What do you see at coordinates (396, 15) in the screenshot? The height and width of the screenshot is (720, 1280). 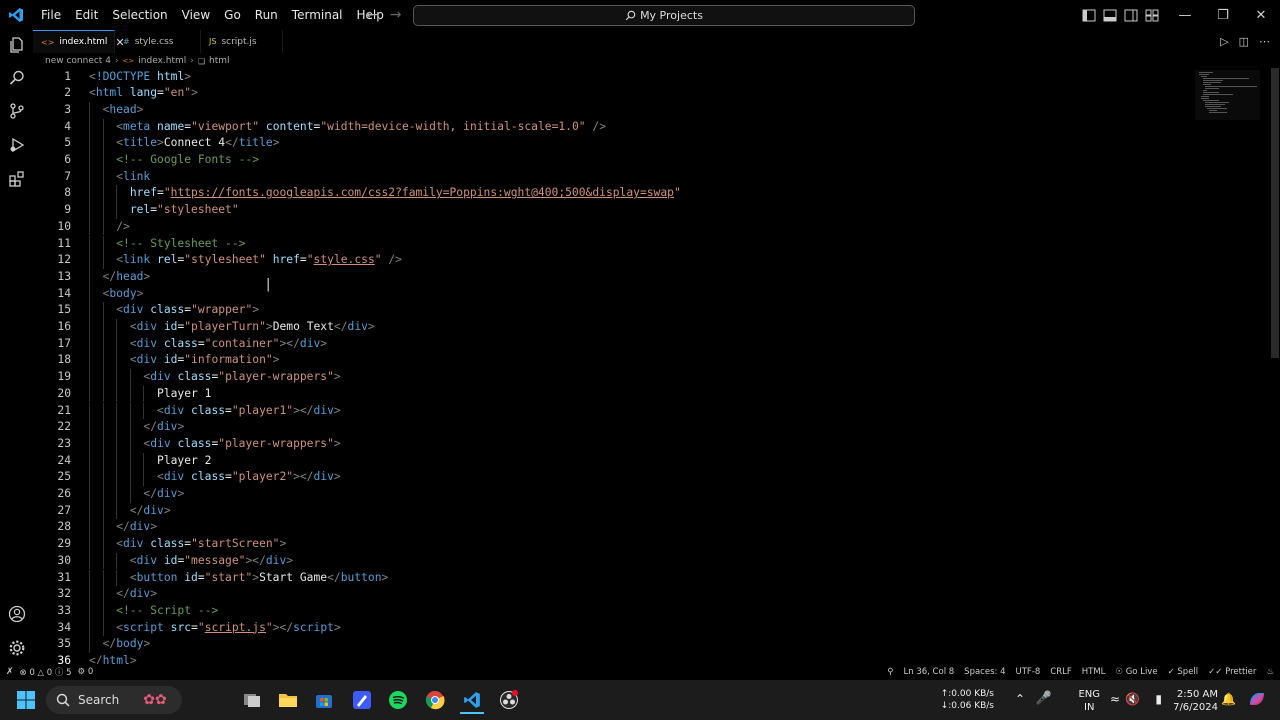 I see `forward-arrow-icon: →` at bounding box center [396, 15].